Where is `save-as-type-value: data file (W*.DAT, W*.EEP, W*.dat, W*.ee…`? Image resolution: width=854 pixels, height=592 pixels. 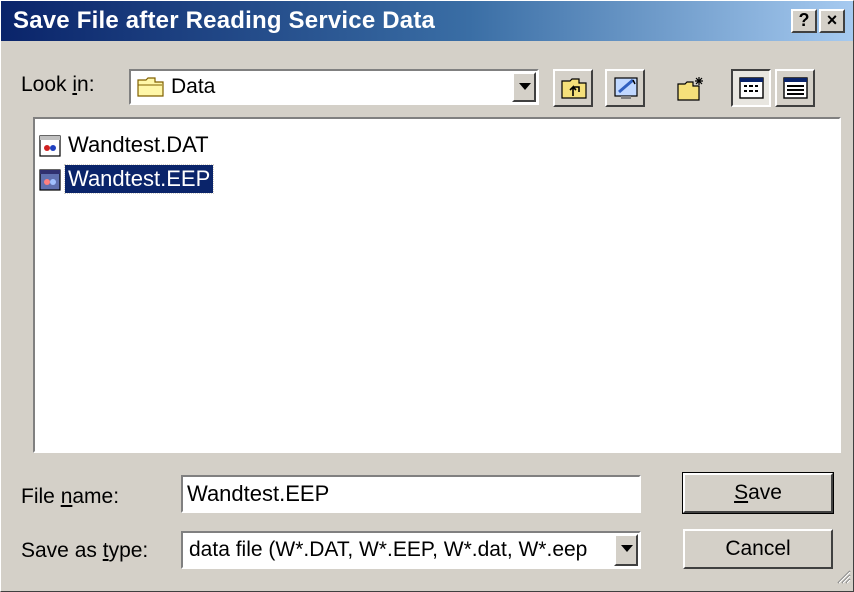
save-as-type-value: data file (W*.DAT, W*.EEP, W*.dat, W*.ee… is located at coordinates (388, 549).